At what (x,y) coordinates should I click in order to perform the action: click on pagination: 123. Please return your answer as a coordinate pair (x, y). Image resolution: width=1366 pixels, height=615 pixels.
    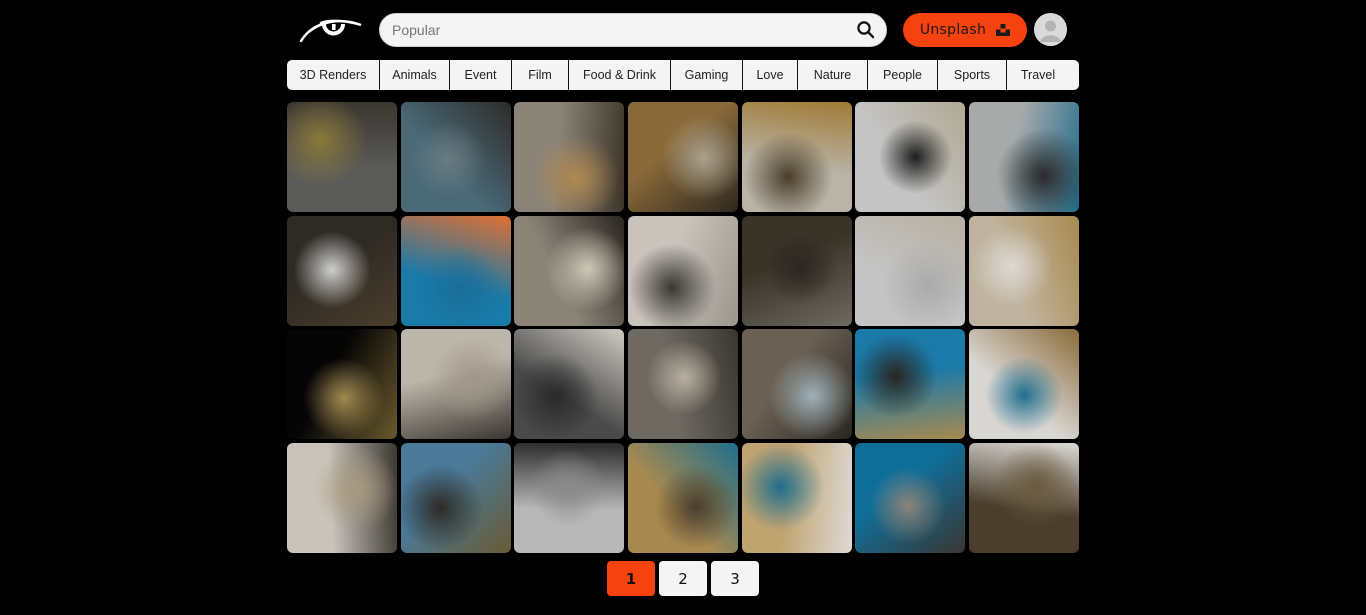
    Looking at the image, I should click on (683, 578).